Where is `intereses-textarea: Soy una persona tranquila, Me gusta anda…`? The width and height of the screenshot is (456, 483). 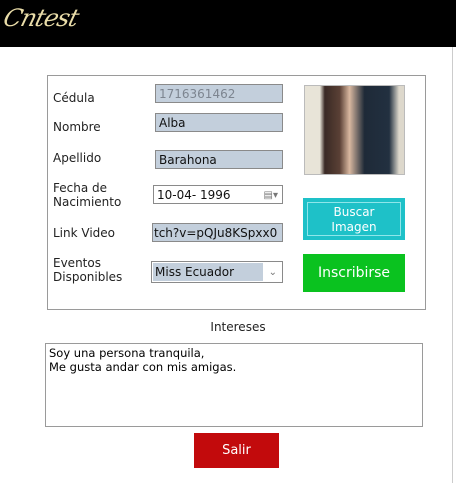
intereses-textarea: Soy una persona tranquila, Me gusta anda… is located at coordinates (234, 385).